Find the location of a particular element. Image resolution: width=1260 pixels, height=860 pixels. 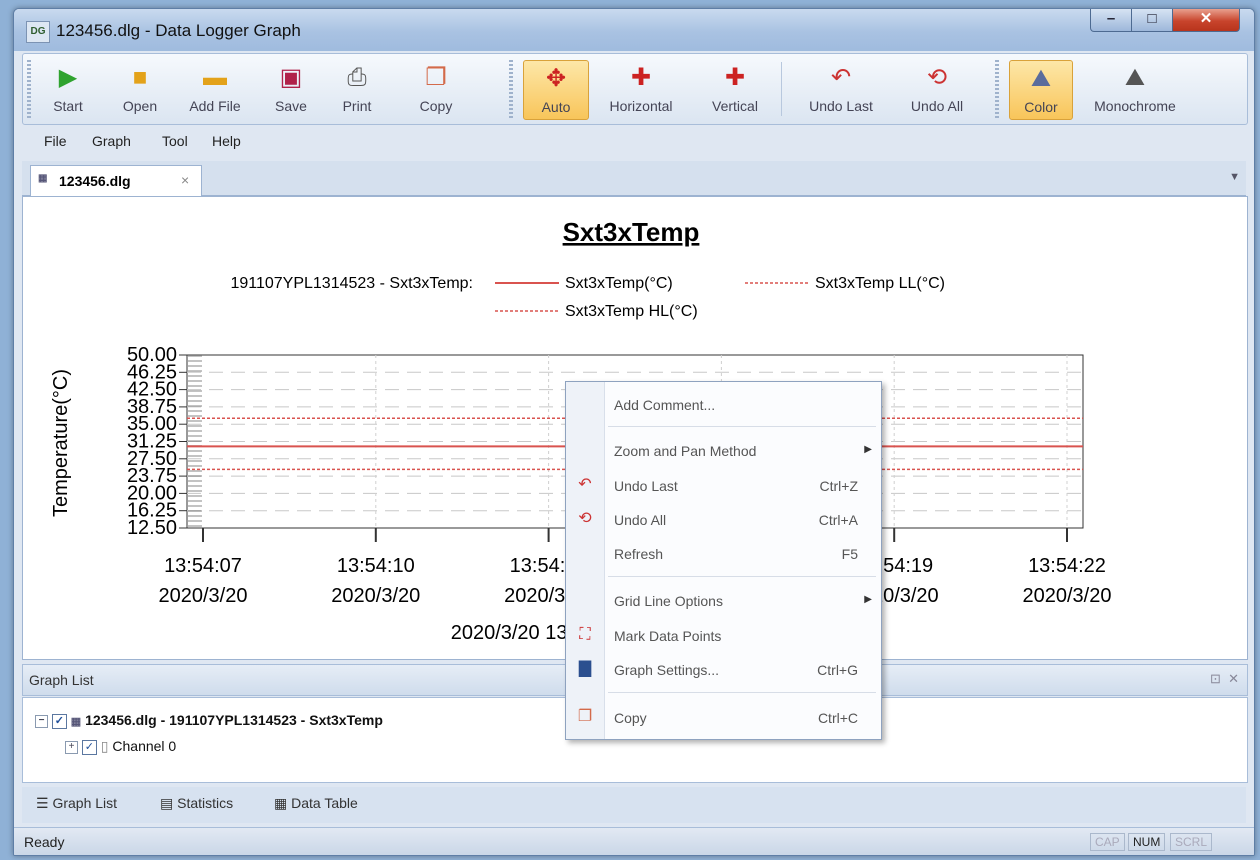

close-button: ✕ is located at coordinates (1206, 20).